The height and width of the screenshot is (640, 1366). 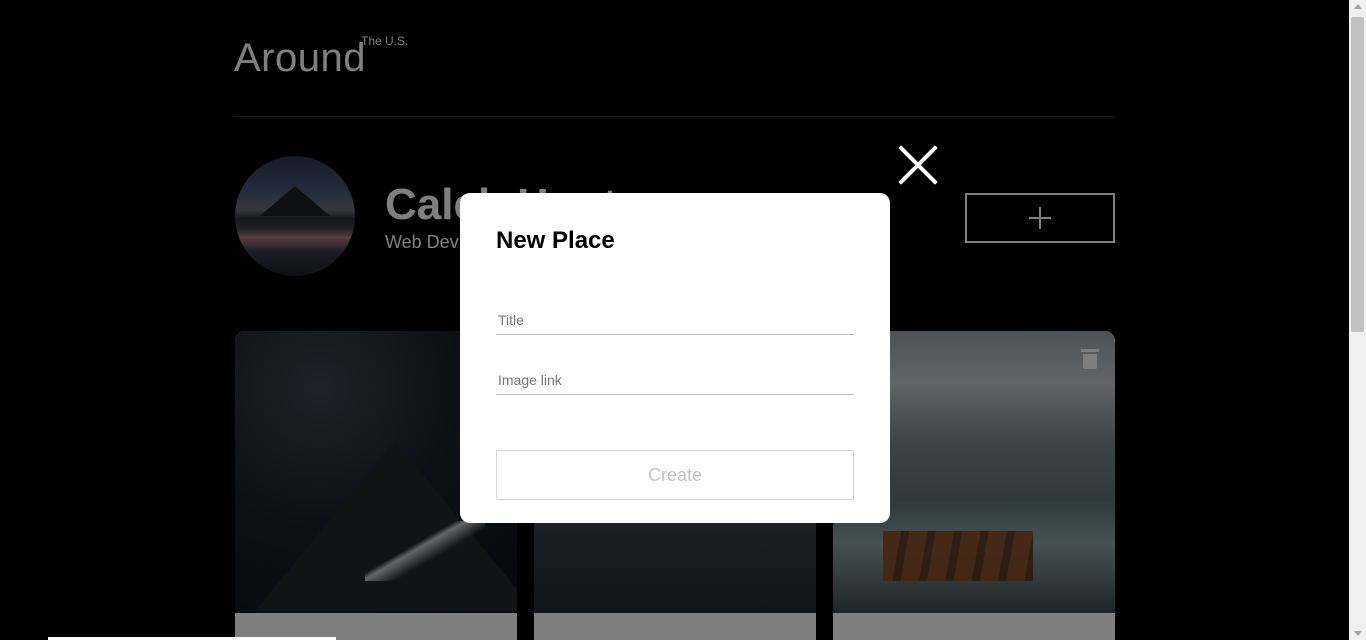 I want to click on close-button, so click(x=918, y=165).